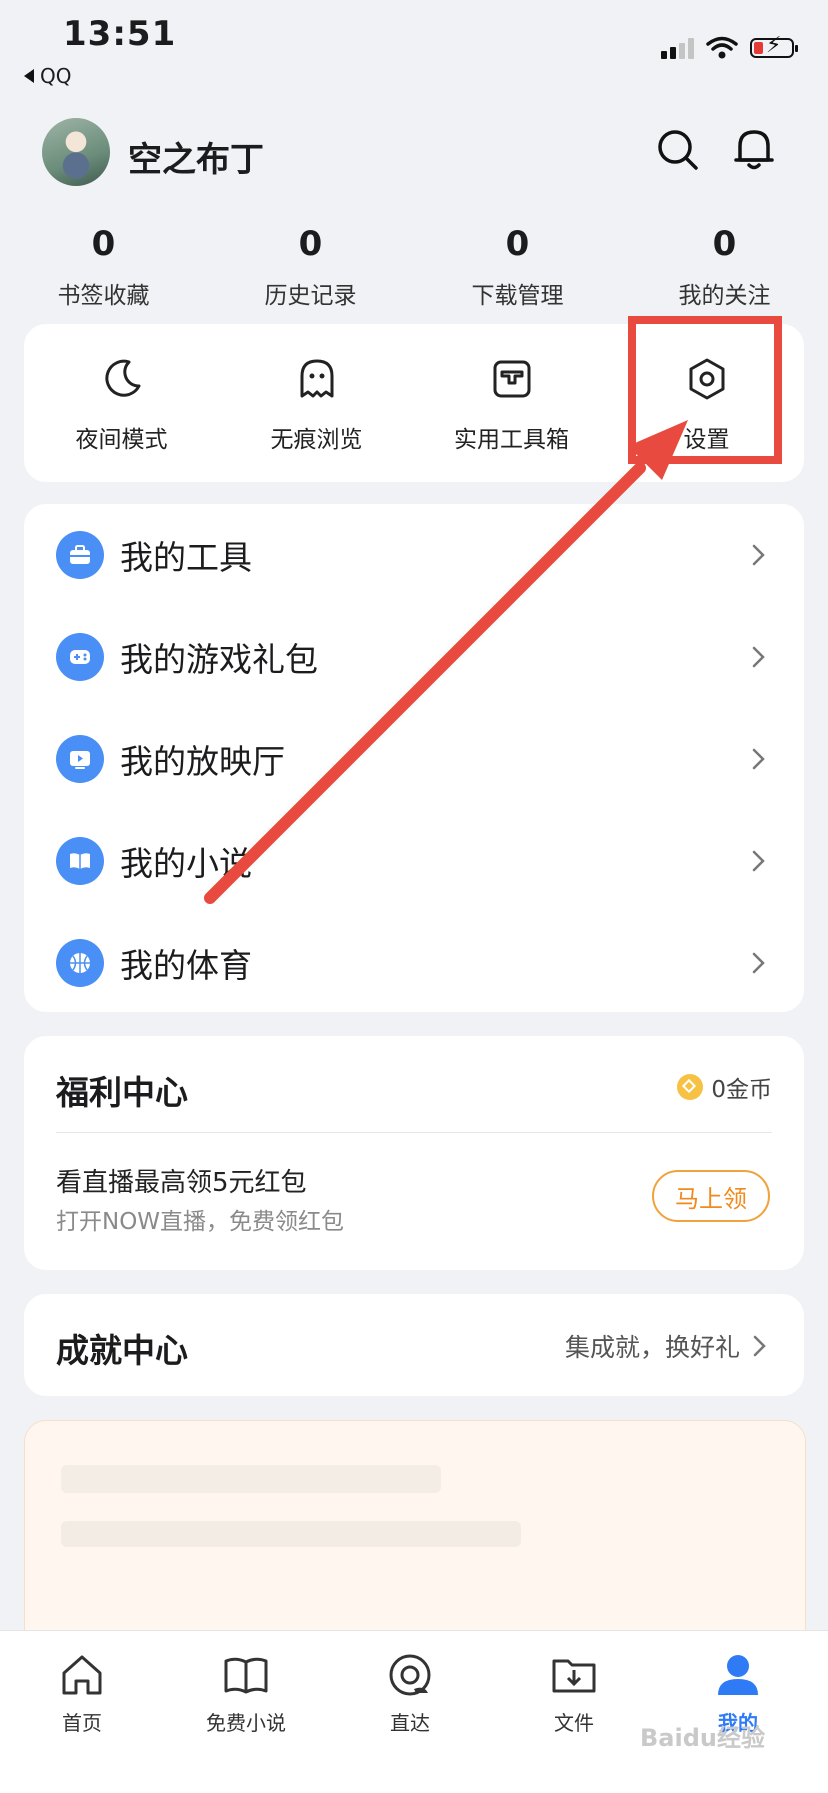 The image size is (828, 1793). Describe the element at coordinates (122, 1092) in the screenshot. I see `welfare-title: 福利中心` at that location.